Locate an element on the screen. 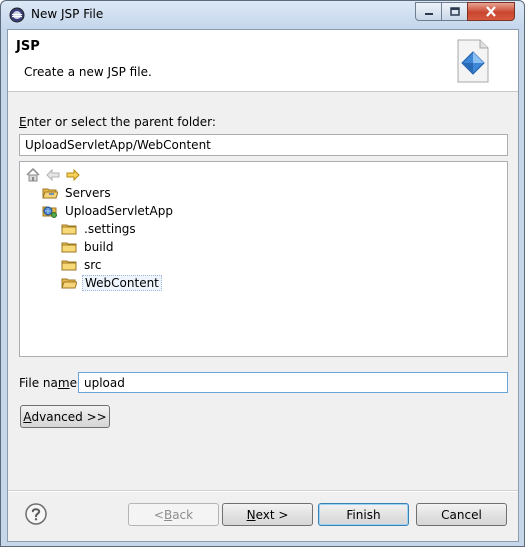  forward-arrow-icon is located at coordinates (73, 175).